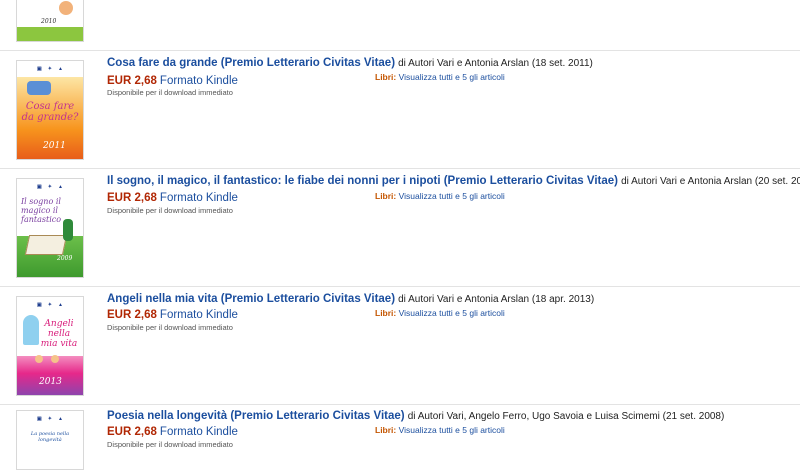 The width and height of the screenshot is (800, 470). I want to click on result-row-previous: 2010, so click(400, 25).